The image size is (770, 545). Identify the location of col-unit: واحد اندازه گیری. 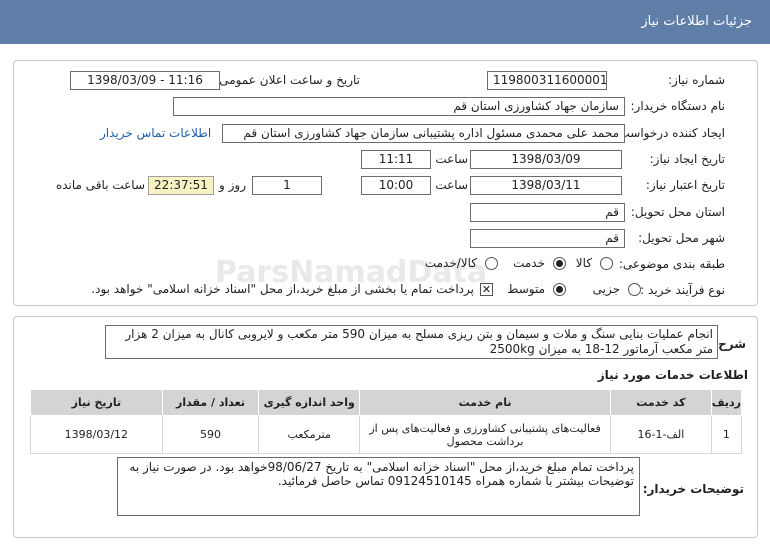
(309, 402).